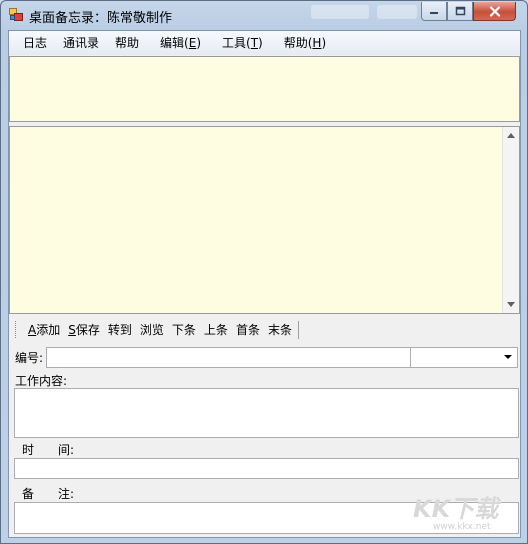 The image size is (528, 544). Describe the element at coordinates (16, 14) in the screenshot. I see `app-icon` at that location.